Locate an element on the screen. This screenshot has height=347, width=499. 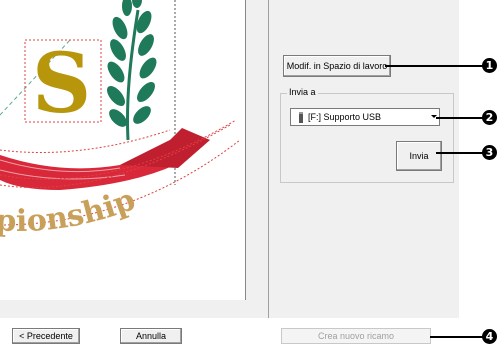
destination-select-value: [F:] Supporto USB is located at coordinates (345, 117).